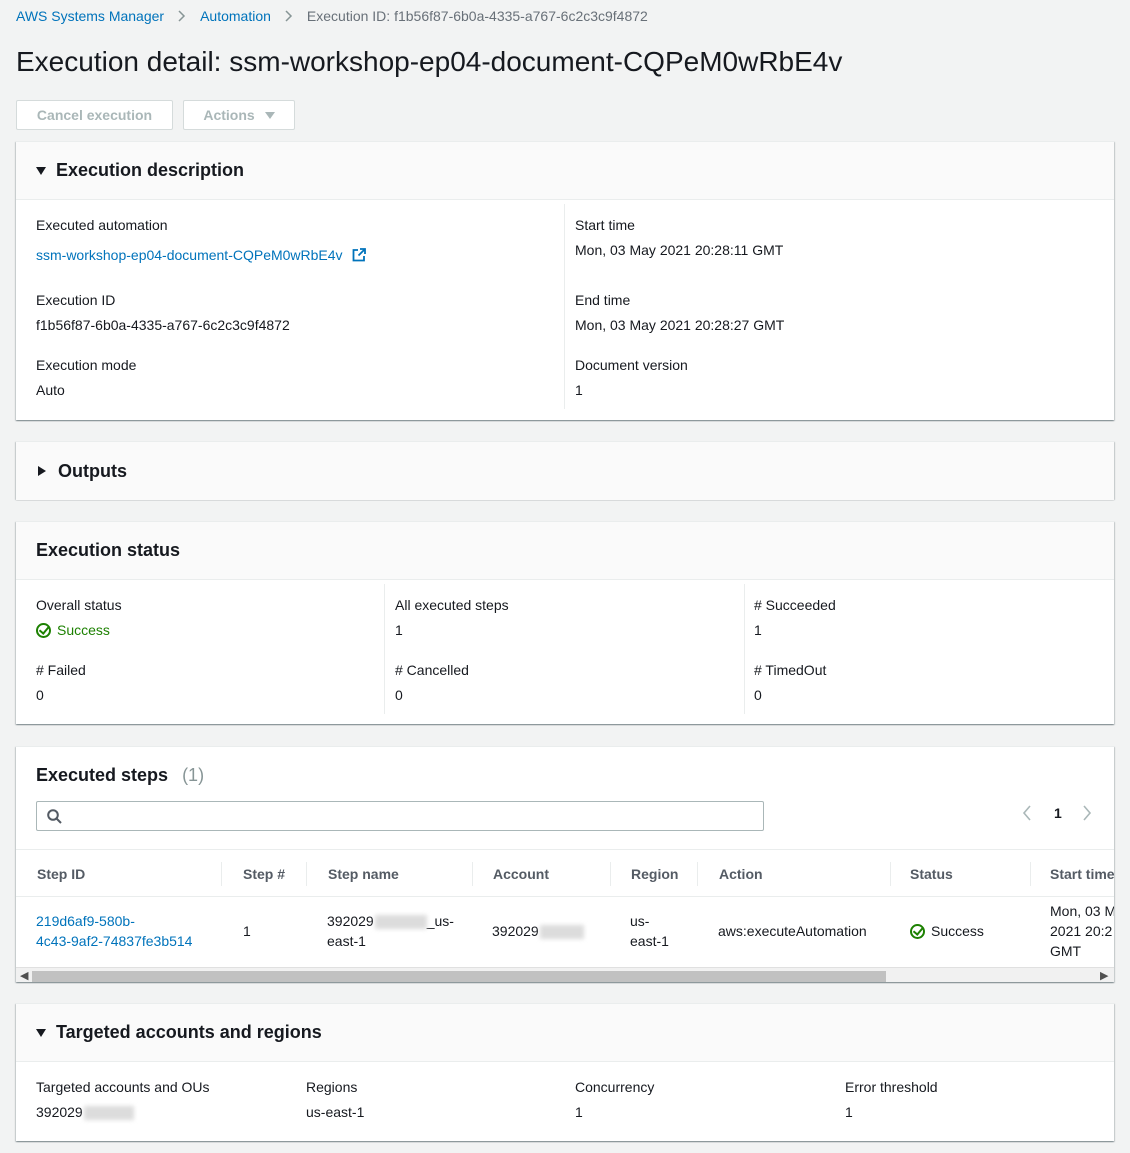 Image resolution: width=1130 pixels, height=1153 pixels. Describe the element at coordinates (85, 921) in the screenshot. I see `step-id-line1: 219d6af9-580b-` at that location.